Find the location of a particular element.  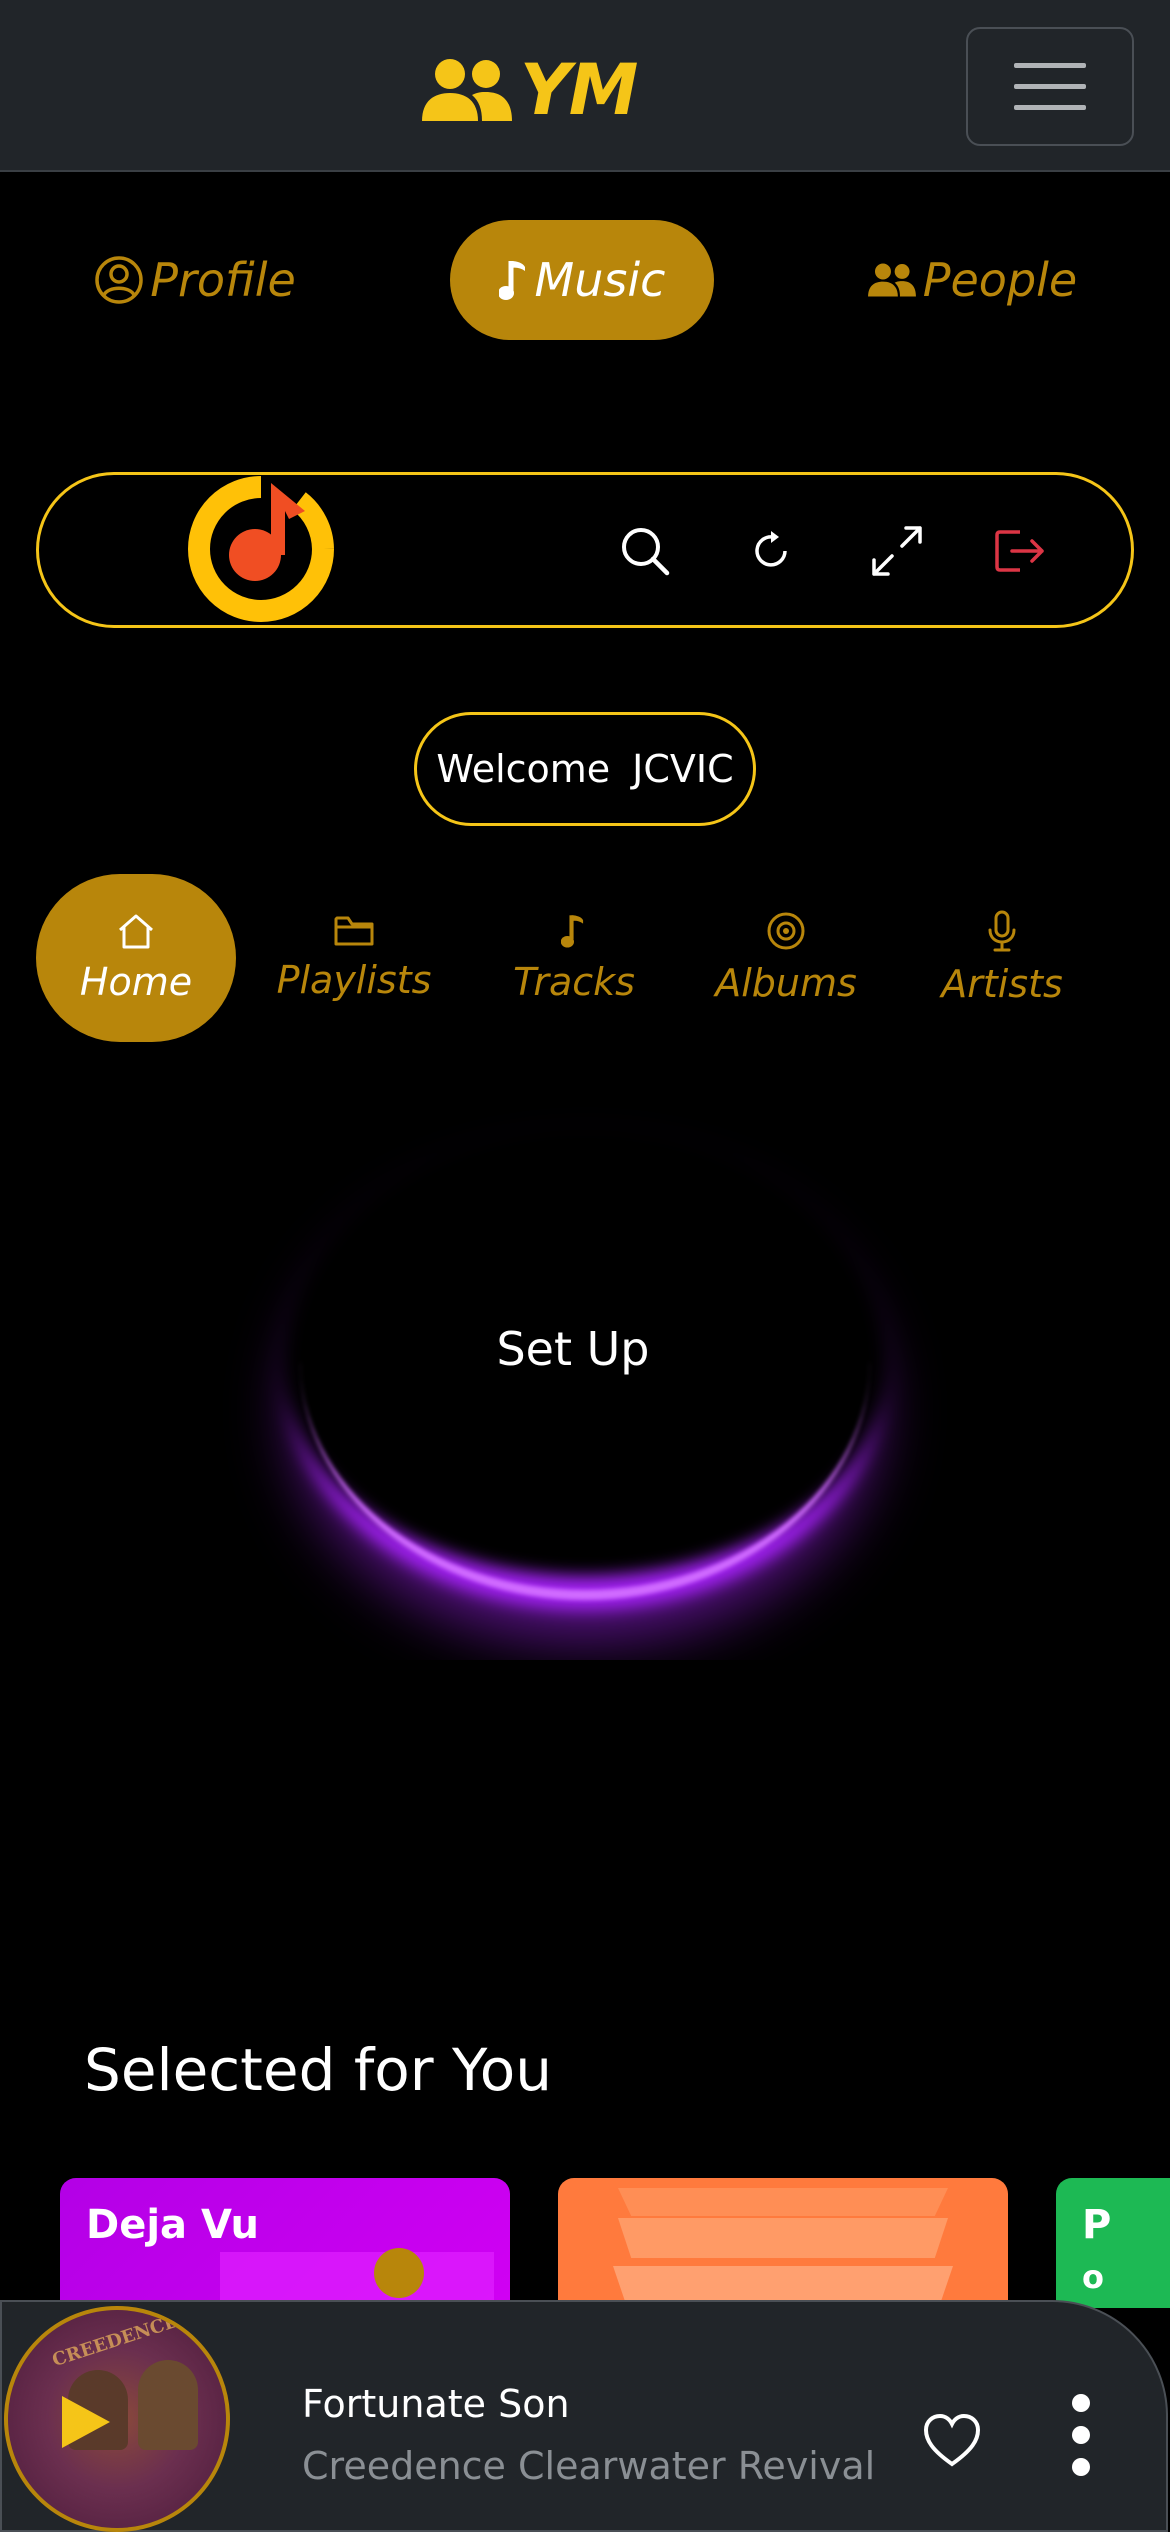

subtab-tracks: Tracks is located at coordinates (574, 958).